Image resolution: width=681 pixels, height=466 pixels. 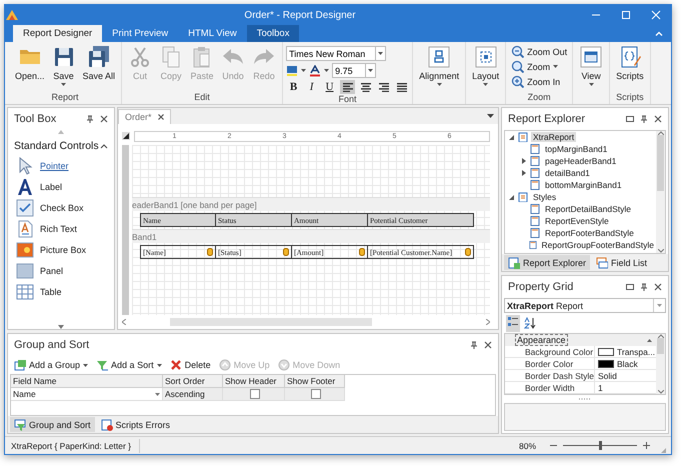 I want to click on font-style-button: B, so click(x=294, y=87).